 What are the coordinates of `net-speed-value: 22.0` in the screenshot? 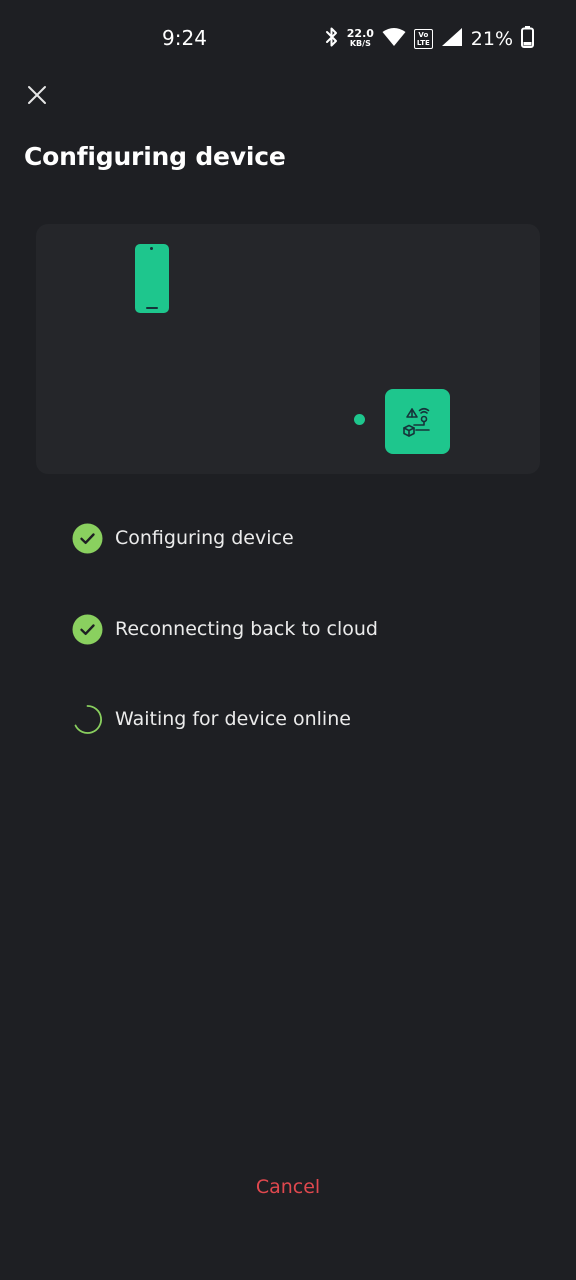 It's located at (360, 33).